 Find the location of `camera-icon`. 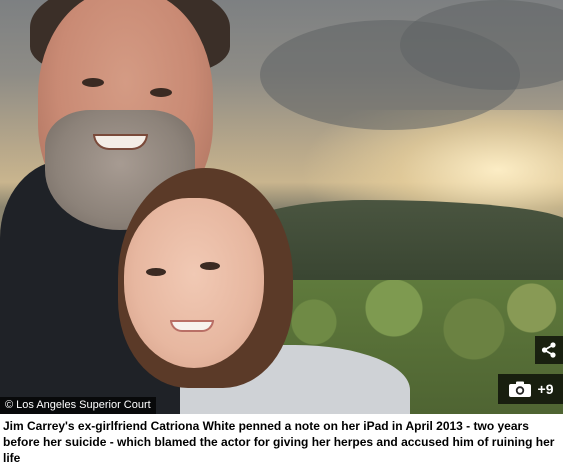

camera-icon is located at coordinates (519, 389).